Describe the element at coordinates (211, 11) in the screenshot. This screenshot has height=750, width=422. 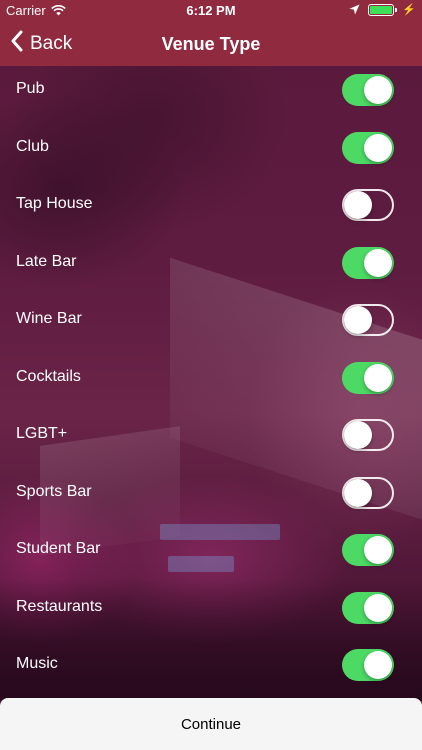
I see `status-bar: Carrier 6:12 PM ⚡` at that location.